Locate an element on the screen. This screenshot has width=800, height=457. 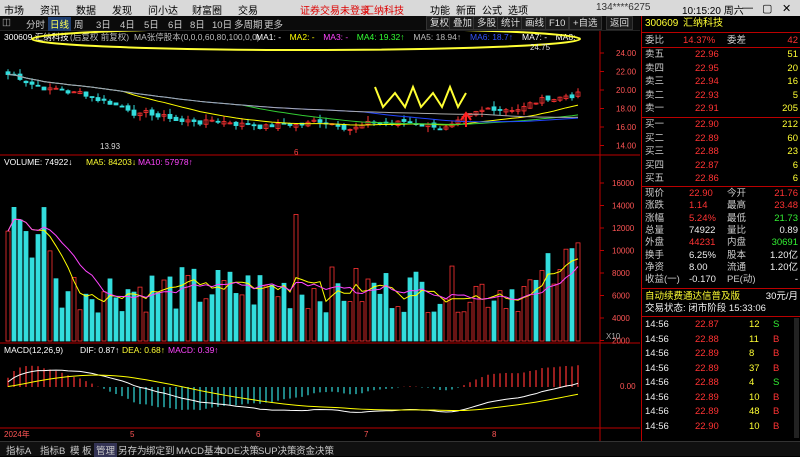
tab-more: 更多 is located at coordinates (273, 24).